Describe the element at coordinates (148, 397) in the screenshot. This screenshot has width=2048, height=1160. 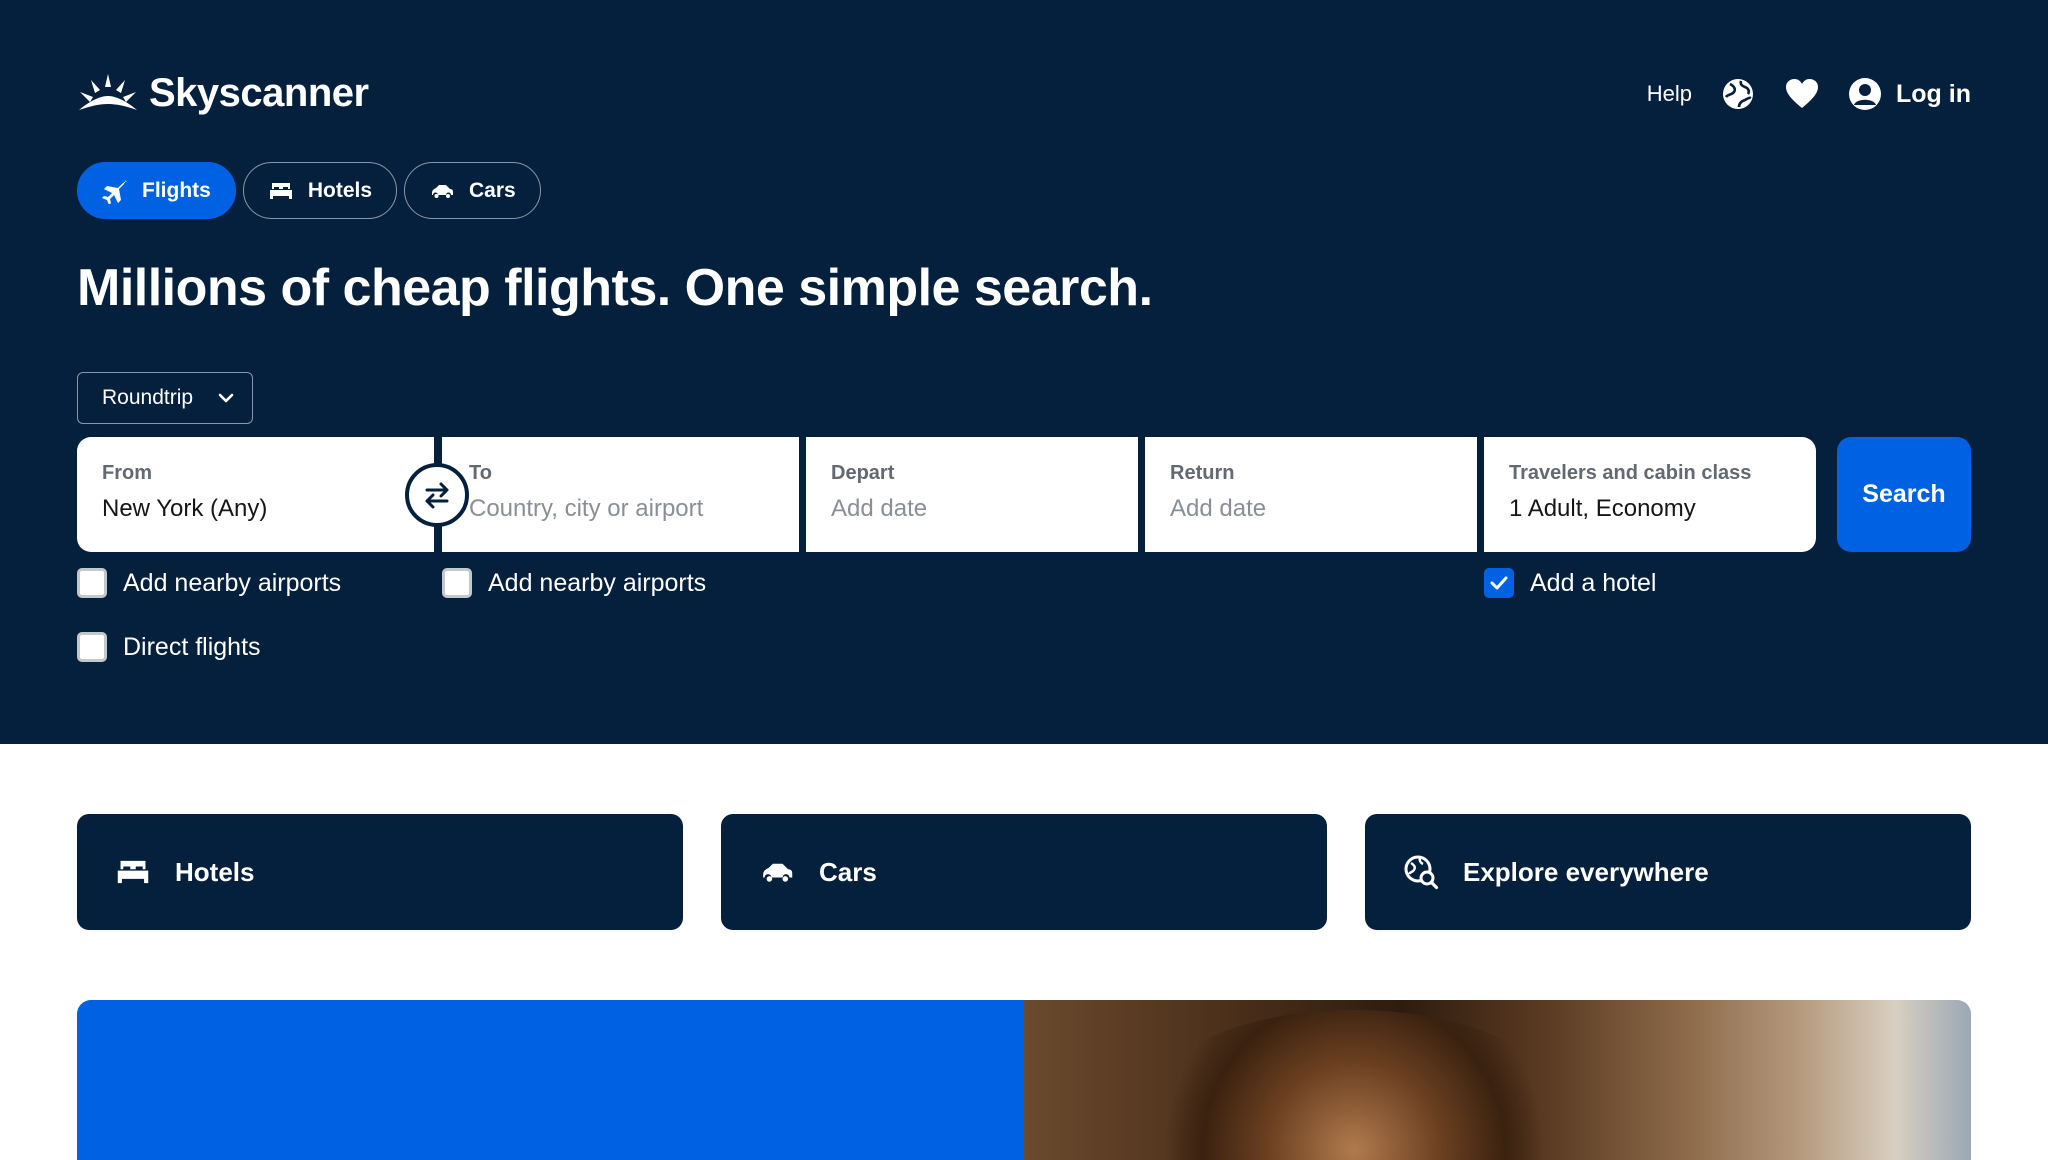
I see `trip-type-value: Roundtrip` at that location.